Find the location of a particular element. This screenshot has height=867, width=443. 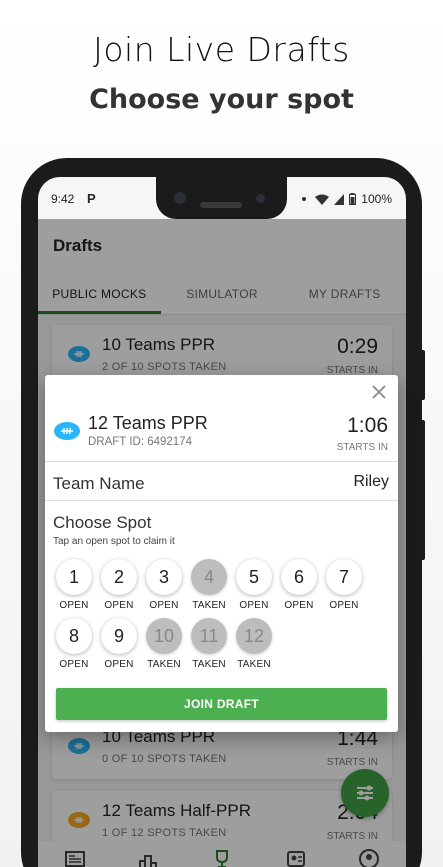

spot-number: 6 is located at coordinates (299, 577).